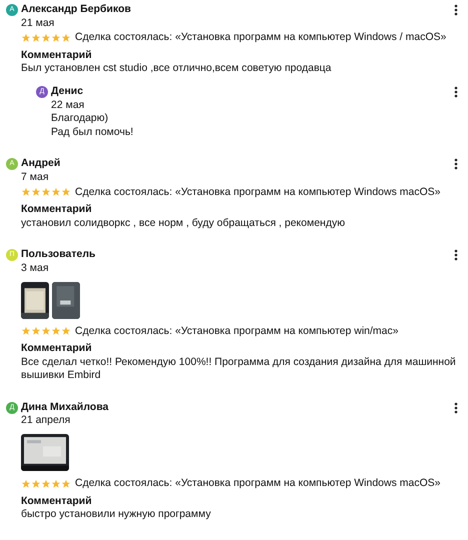 The height and width of the screenshot is (540, 468). I want to click on comment-text: Все сделал четко!! Рекомендую 100%!! Программа для создания дизайна для машинной вышивки Embird, so click(239, 369).